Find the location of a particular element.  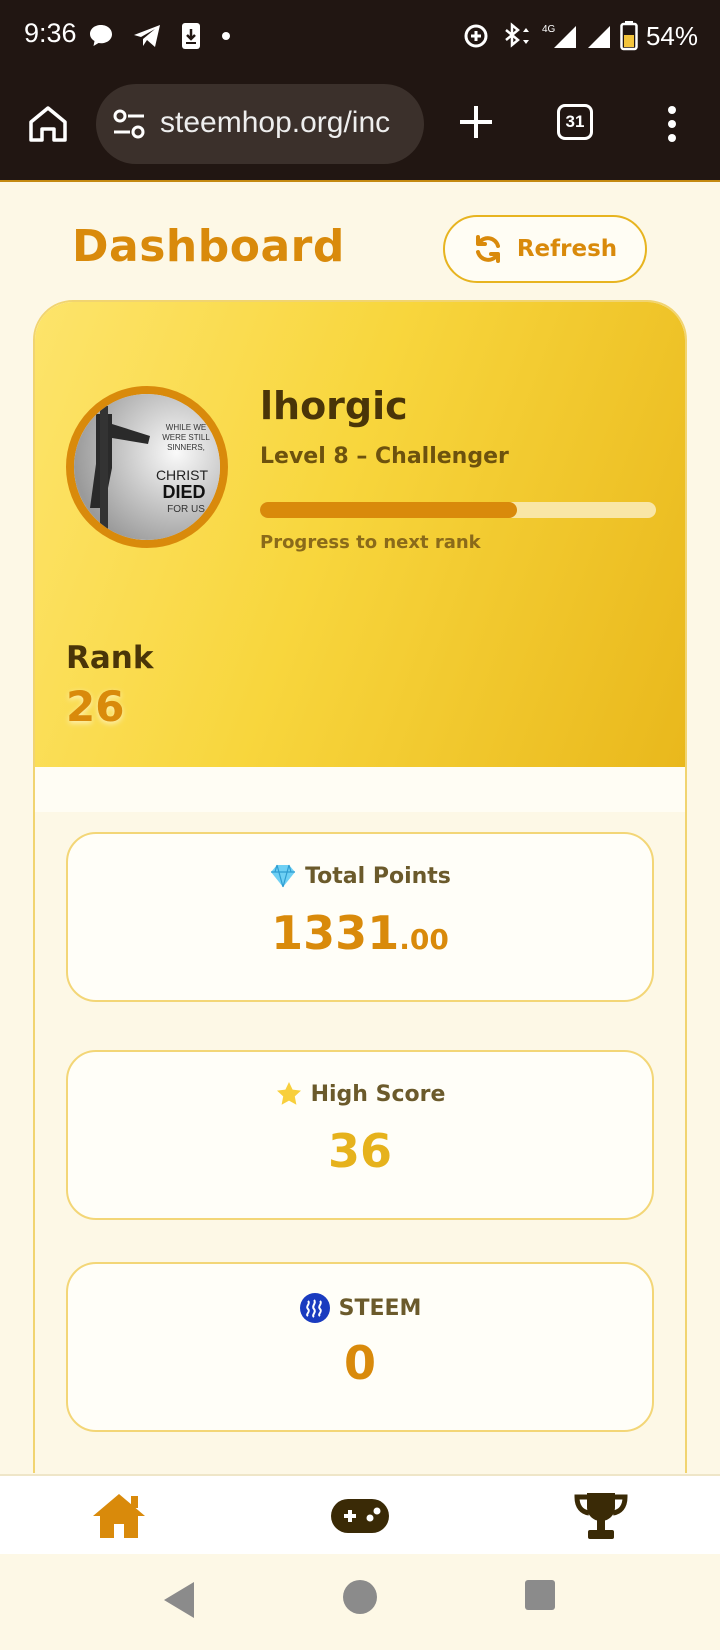

stat-title: High Score is located at coordinates (360, 1094).